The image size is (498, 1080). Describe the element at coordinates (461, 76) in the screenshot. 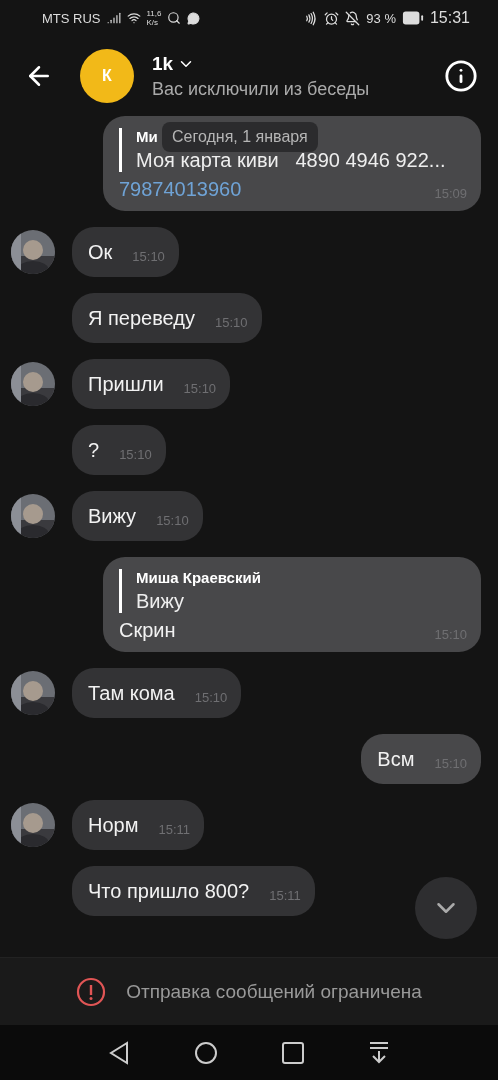

I see `info-icon` at that location.